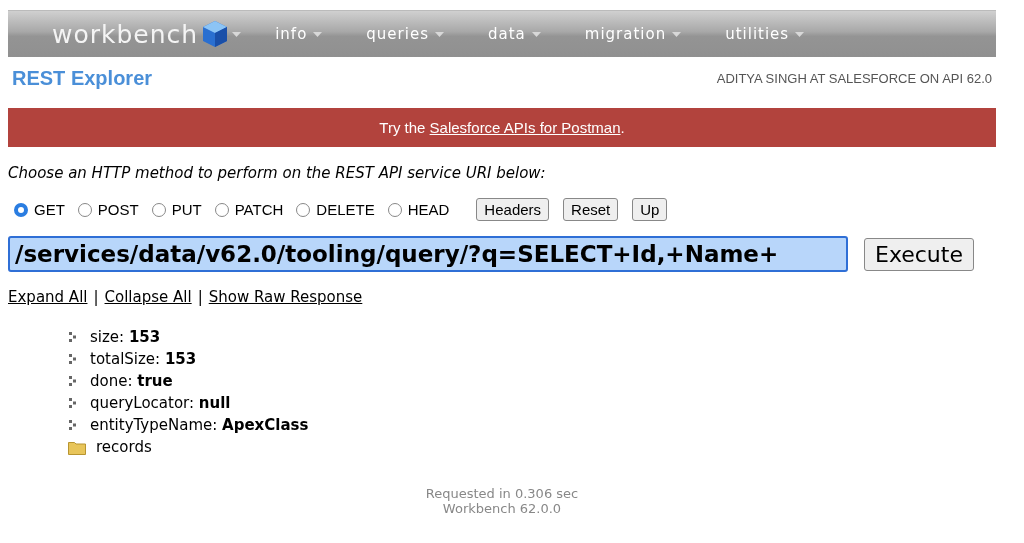 Image resolution: width=1024 pixels, height=543 pixels. What do you see at coordinates (77, 447) in the screenshot?
I see `folder-icon` at bounding box center [77, 447].